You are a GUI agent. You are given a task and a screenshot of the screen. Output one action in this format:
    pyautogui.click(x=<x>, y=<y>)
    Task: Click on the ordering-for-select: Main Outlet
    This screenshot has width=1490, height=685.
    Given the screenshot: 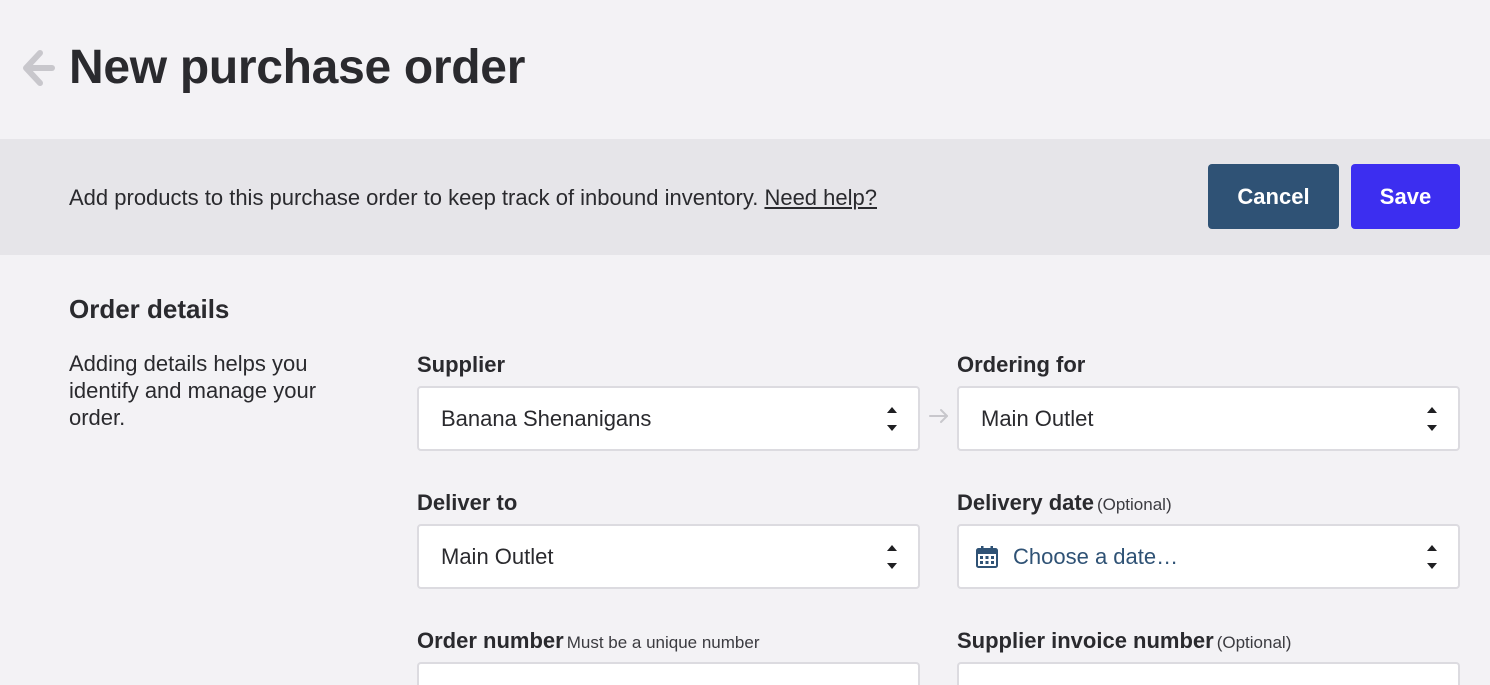 What is the action you would take?
    pyautogui.click(x=1208, y=418)
    